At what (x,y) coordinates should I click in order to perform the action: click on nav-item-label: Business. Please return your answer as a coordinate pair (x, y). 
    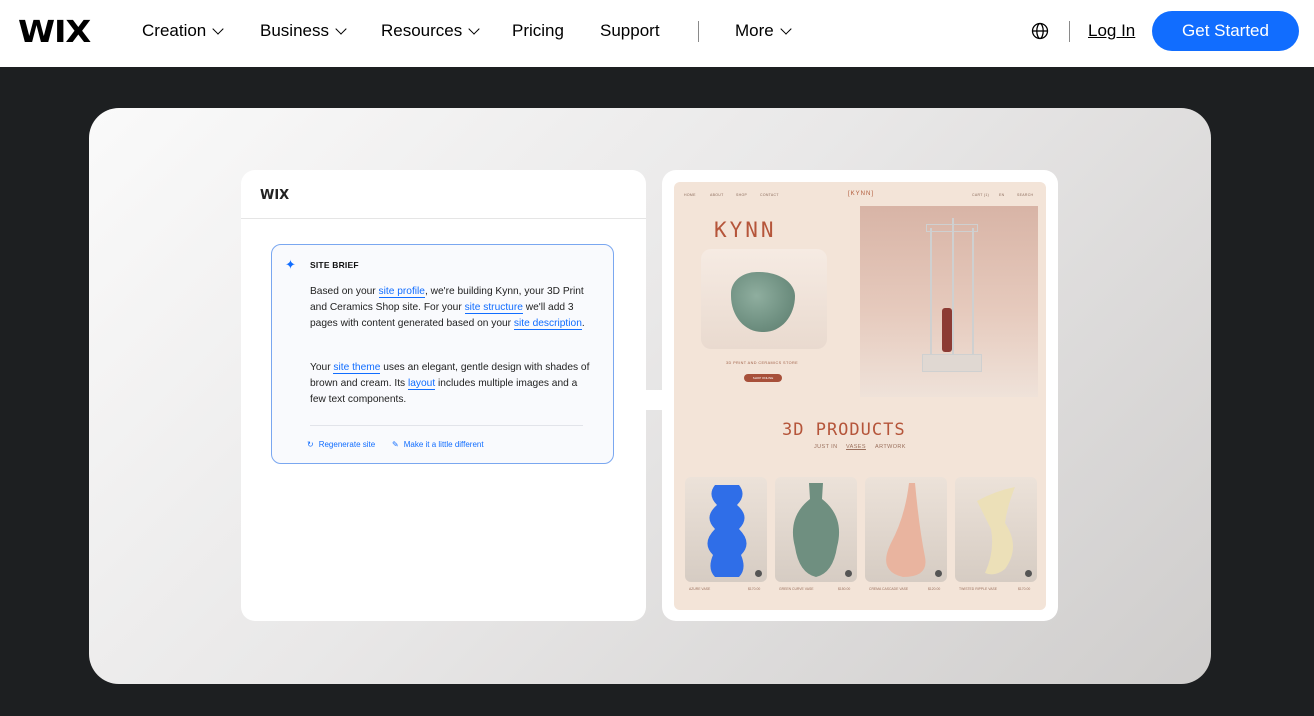
    Looking at the image, I should click on (294, 30).